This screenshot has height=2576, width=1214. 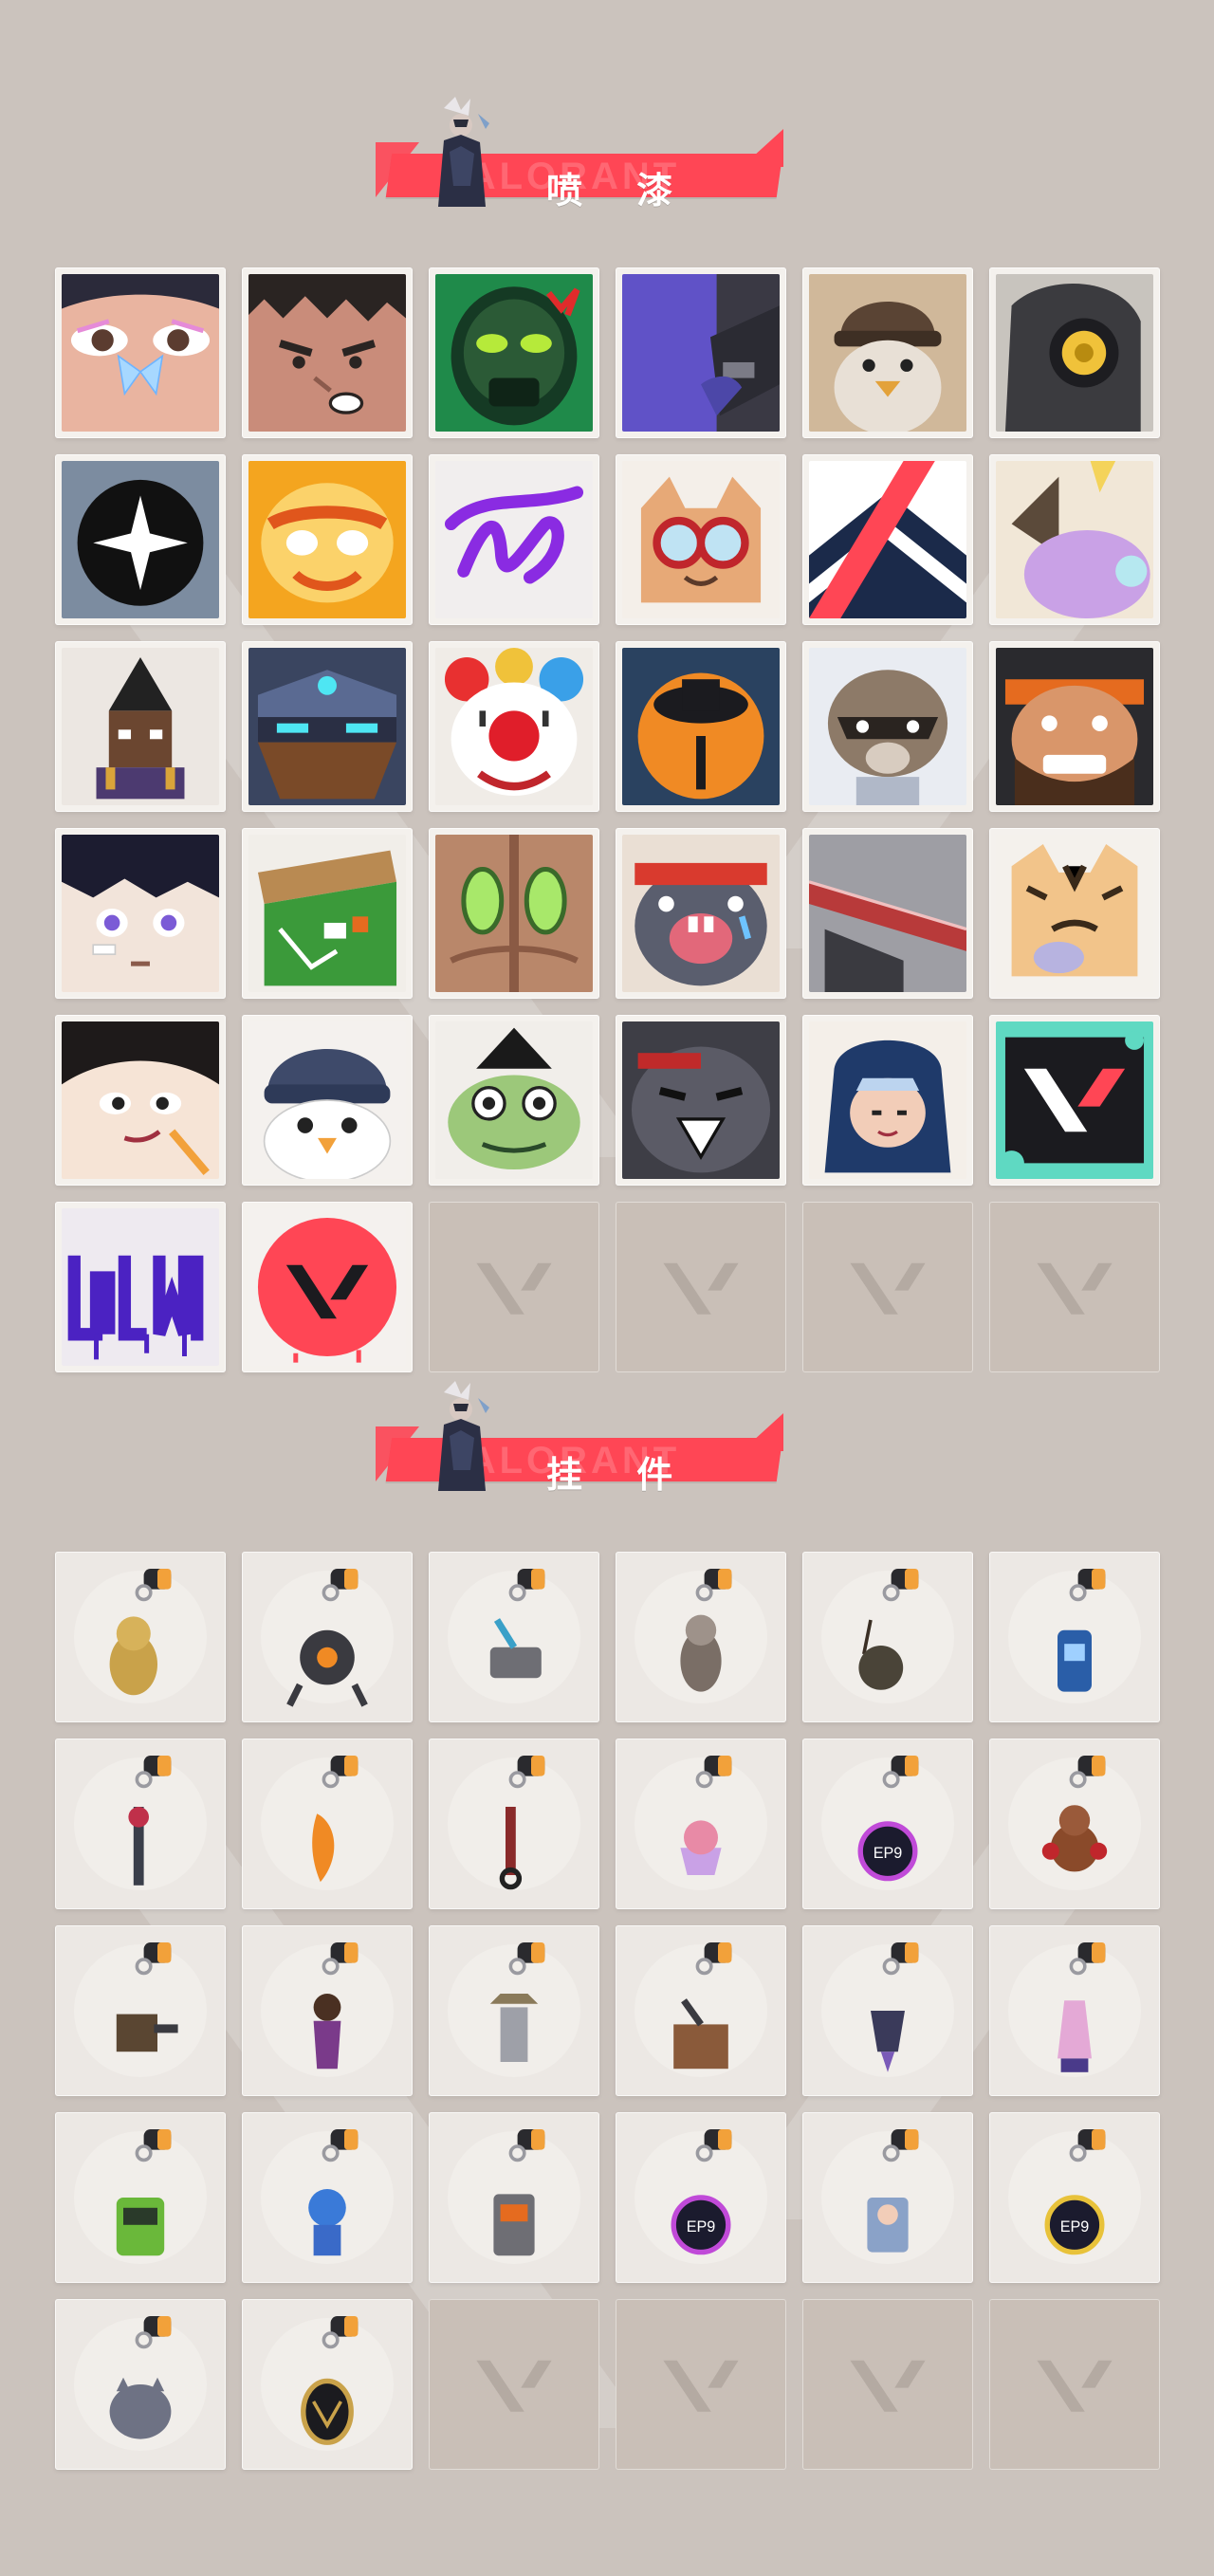 I want to click on armored-face-spray-icon, so click(x=327, y=726).